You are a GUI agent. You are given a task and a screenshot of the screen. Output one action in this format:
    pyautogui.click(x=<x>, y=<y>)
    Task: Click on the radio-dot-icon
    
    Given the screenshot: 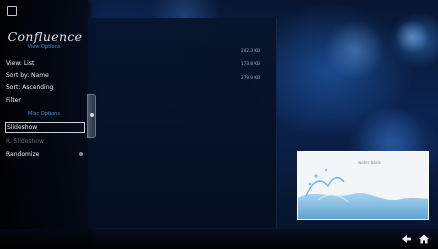 What is the action you would take?
    pyautogui.click(x=81, y=154)
    